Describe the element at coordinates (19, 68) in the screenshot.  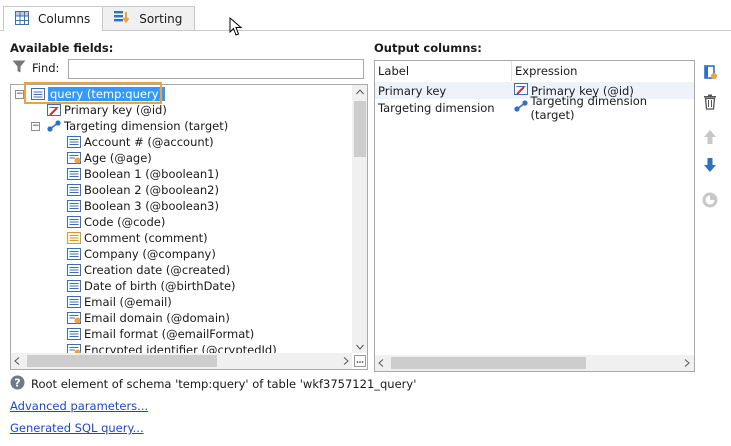
I see `filter-icon` at that location.